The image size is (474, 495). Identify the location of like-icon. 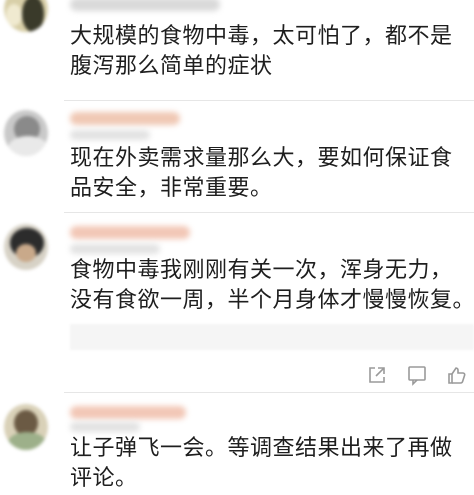
(457, 375).